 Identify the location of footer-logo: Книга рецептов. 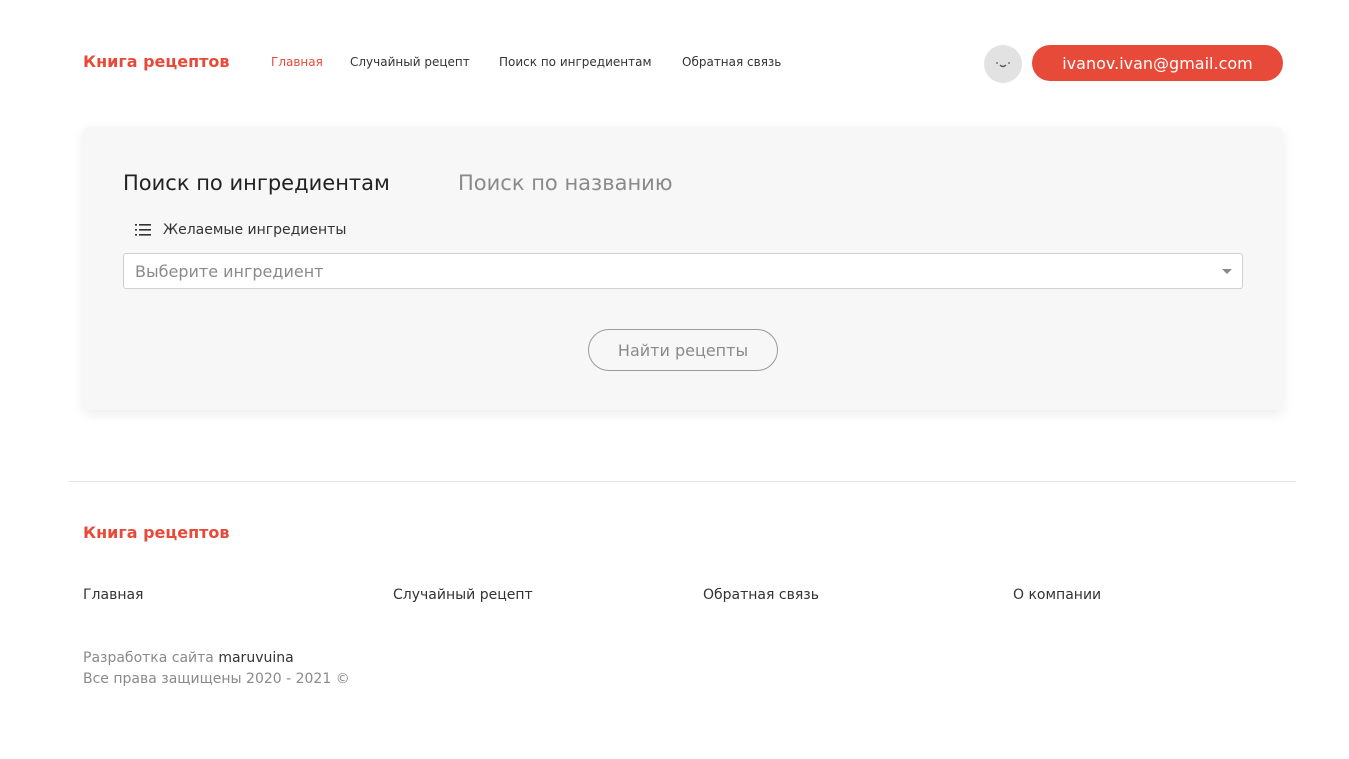
(156, 532).